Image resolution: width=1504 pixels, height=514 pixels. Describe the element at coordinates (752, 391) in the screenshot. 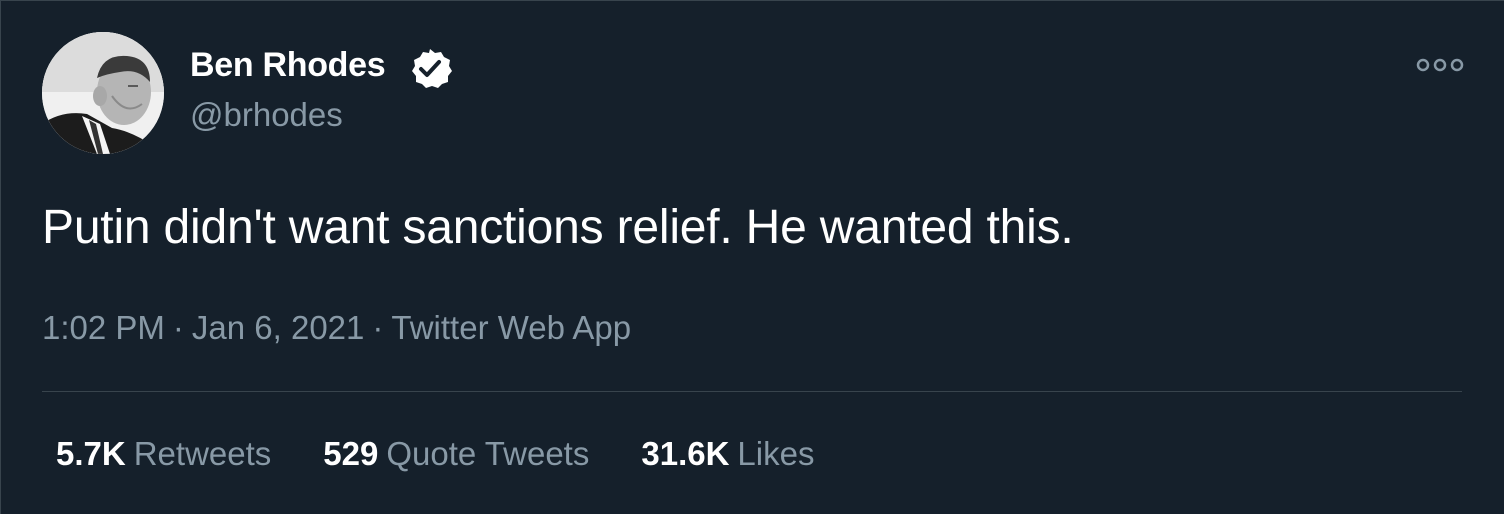

I see `divider` at that location.